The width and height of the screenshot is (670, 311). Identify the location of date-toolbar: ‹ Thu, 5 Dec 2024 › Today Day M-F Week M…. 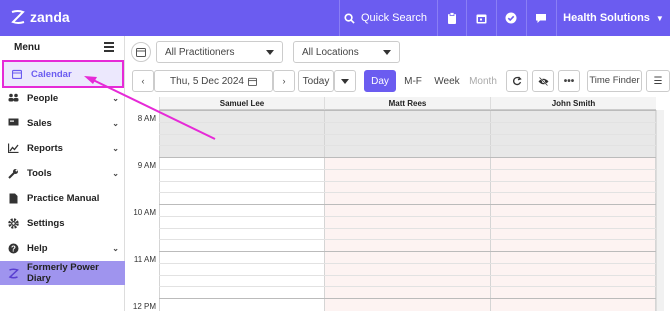
(398, 82).